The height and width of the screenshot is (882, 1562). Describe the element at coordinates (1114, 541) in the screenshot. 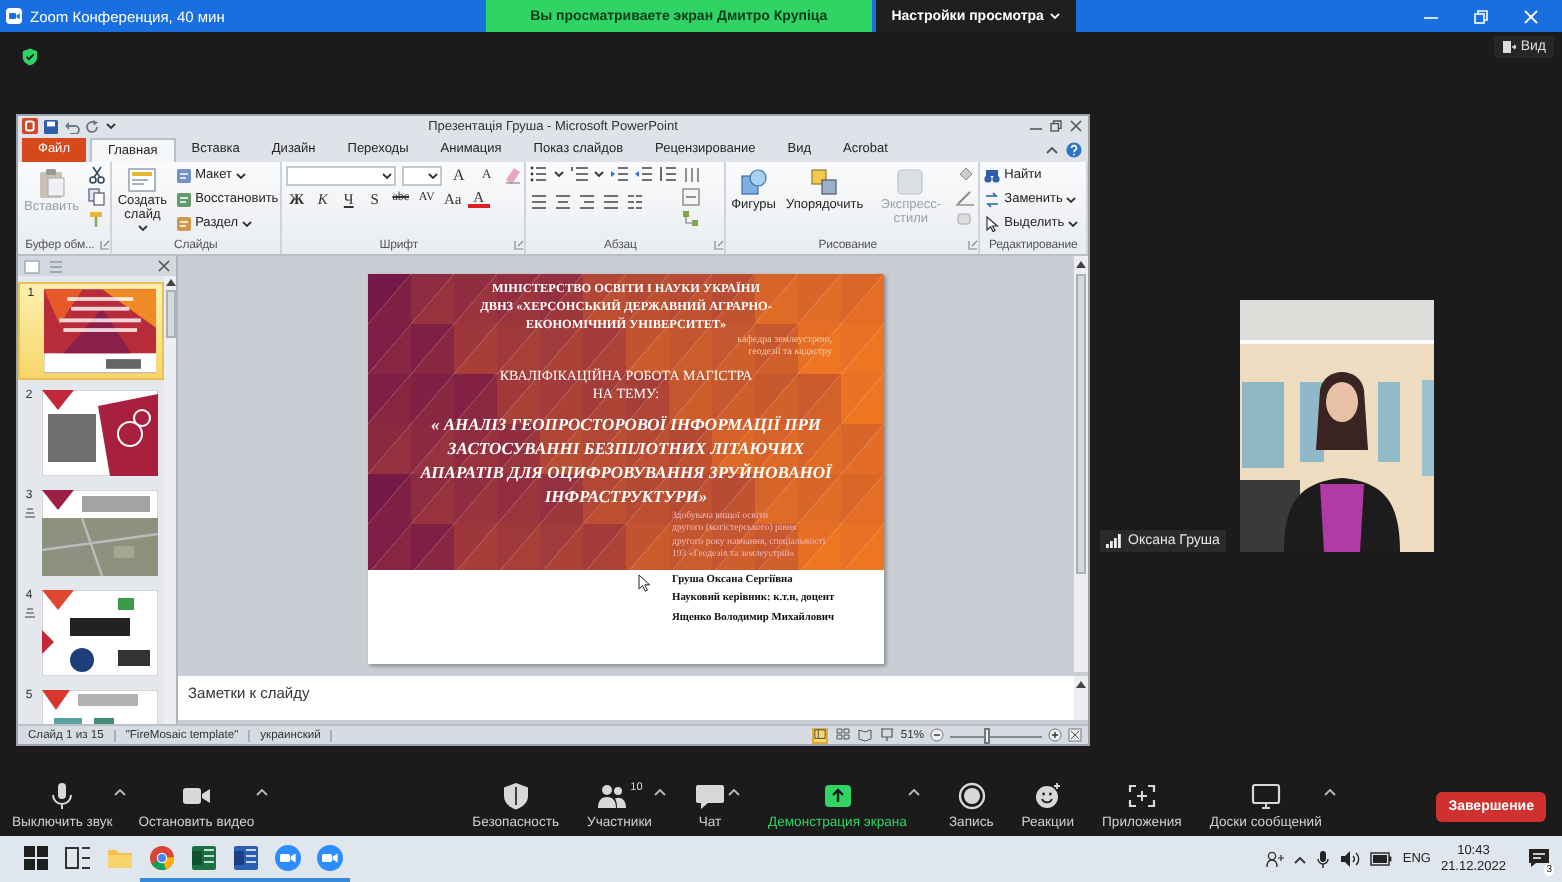

I see `signal-icon` at that location.